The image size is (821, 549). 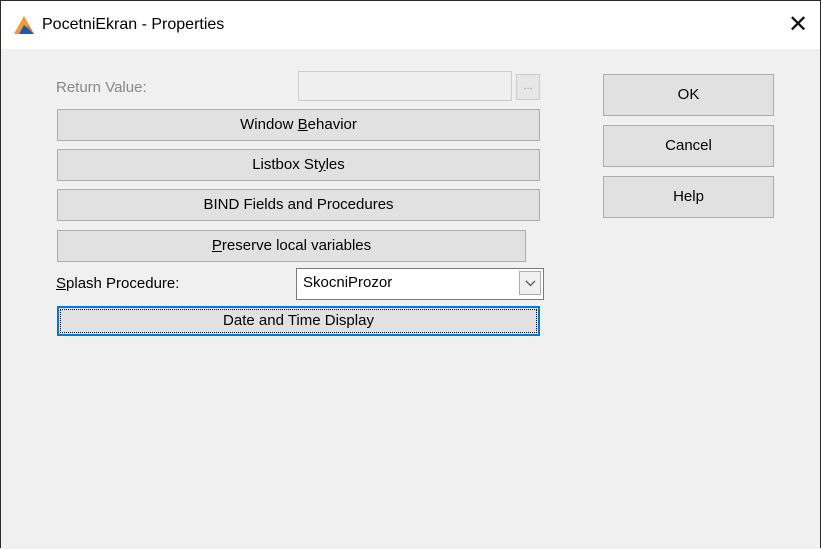 I want to click on return-value-field, so click(x=405, y=86).